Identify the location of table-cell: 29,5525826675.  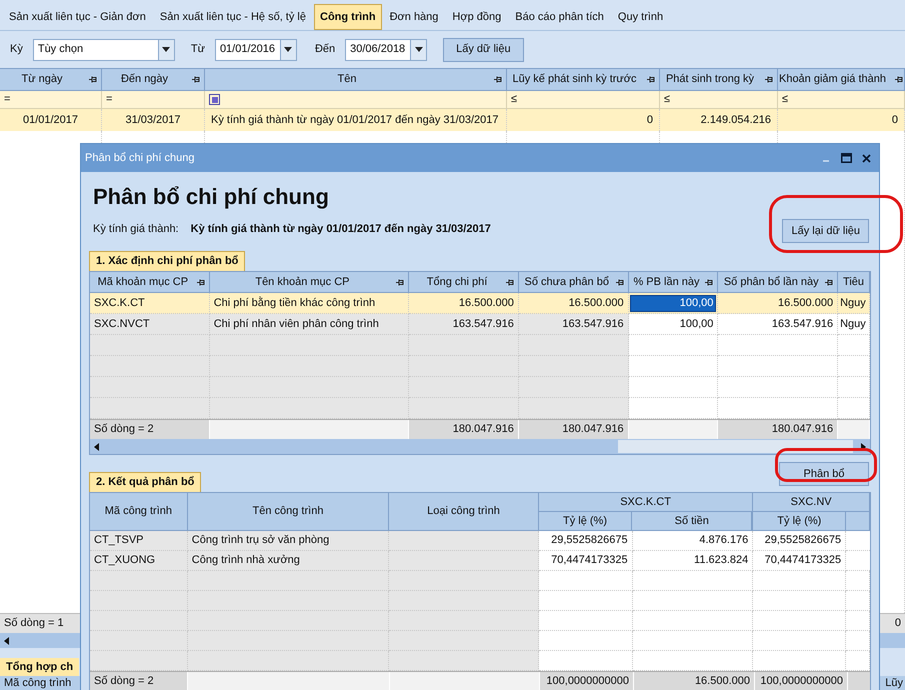
(799, 541).